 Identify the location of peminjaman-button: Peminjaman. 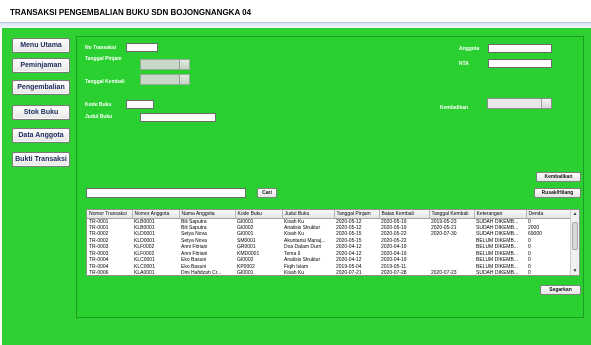
(41, 65).